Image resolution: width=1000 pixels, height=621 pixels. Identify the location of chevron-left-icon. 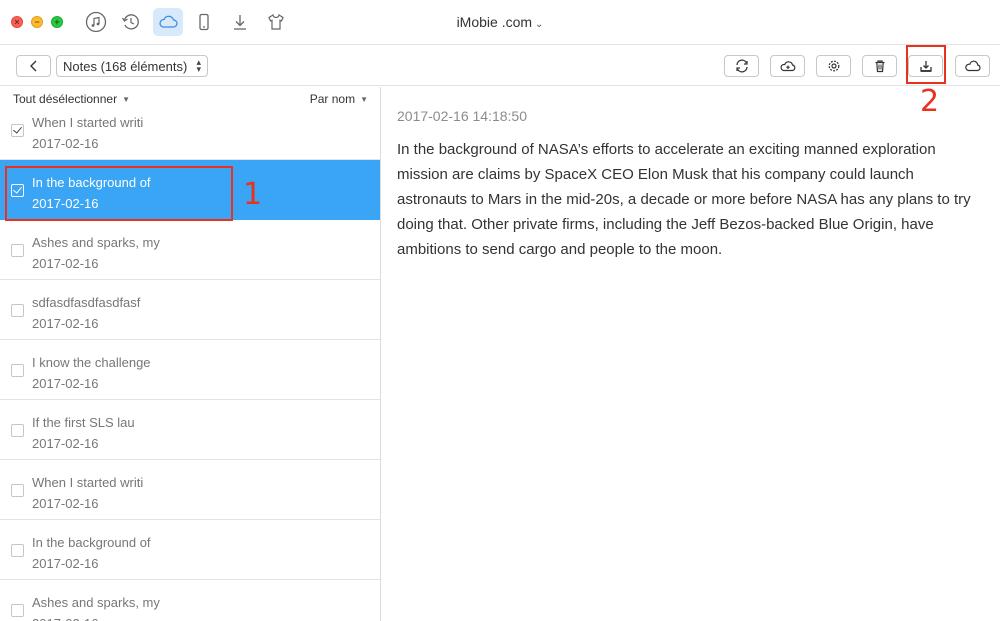
(32, 66).